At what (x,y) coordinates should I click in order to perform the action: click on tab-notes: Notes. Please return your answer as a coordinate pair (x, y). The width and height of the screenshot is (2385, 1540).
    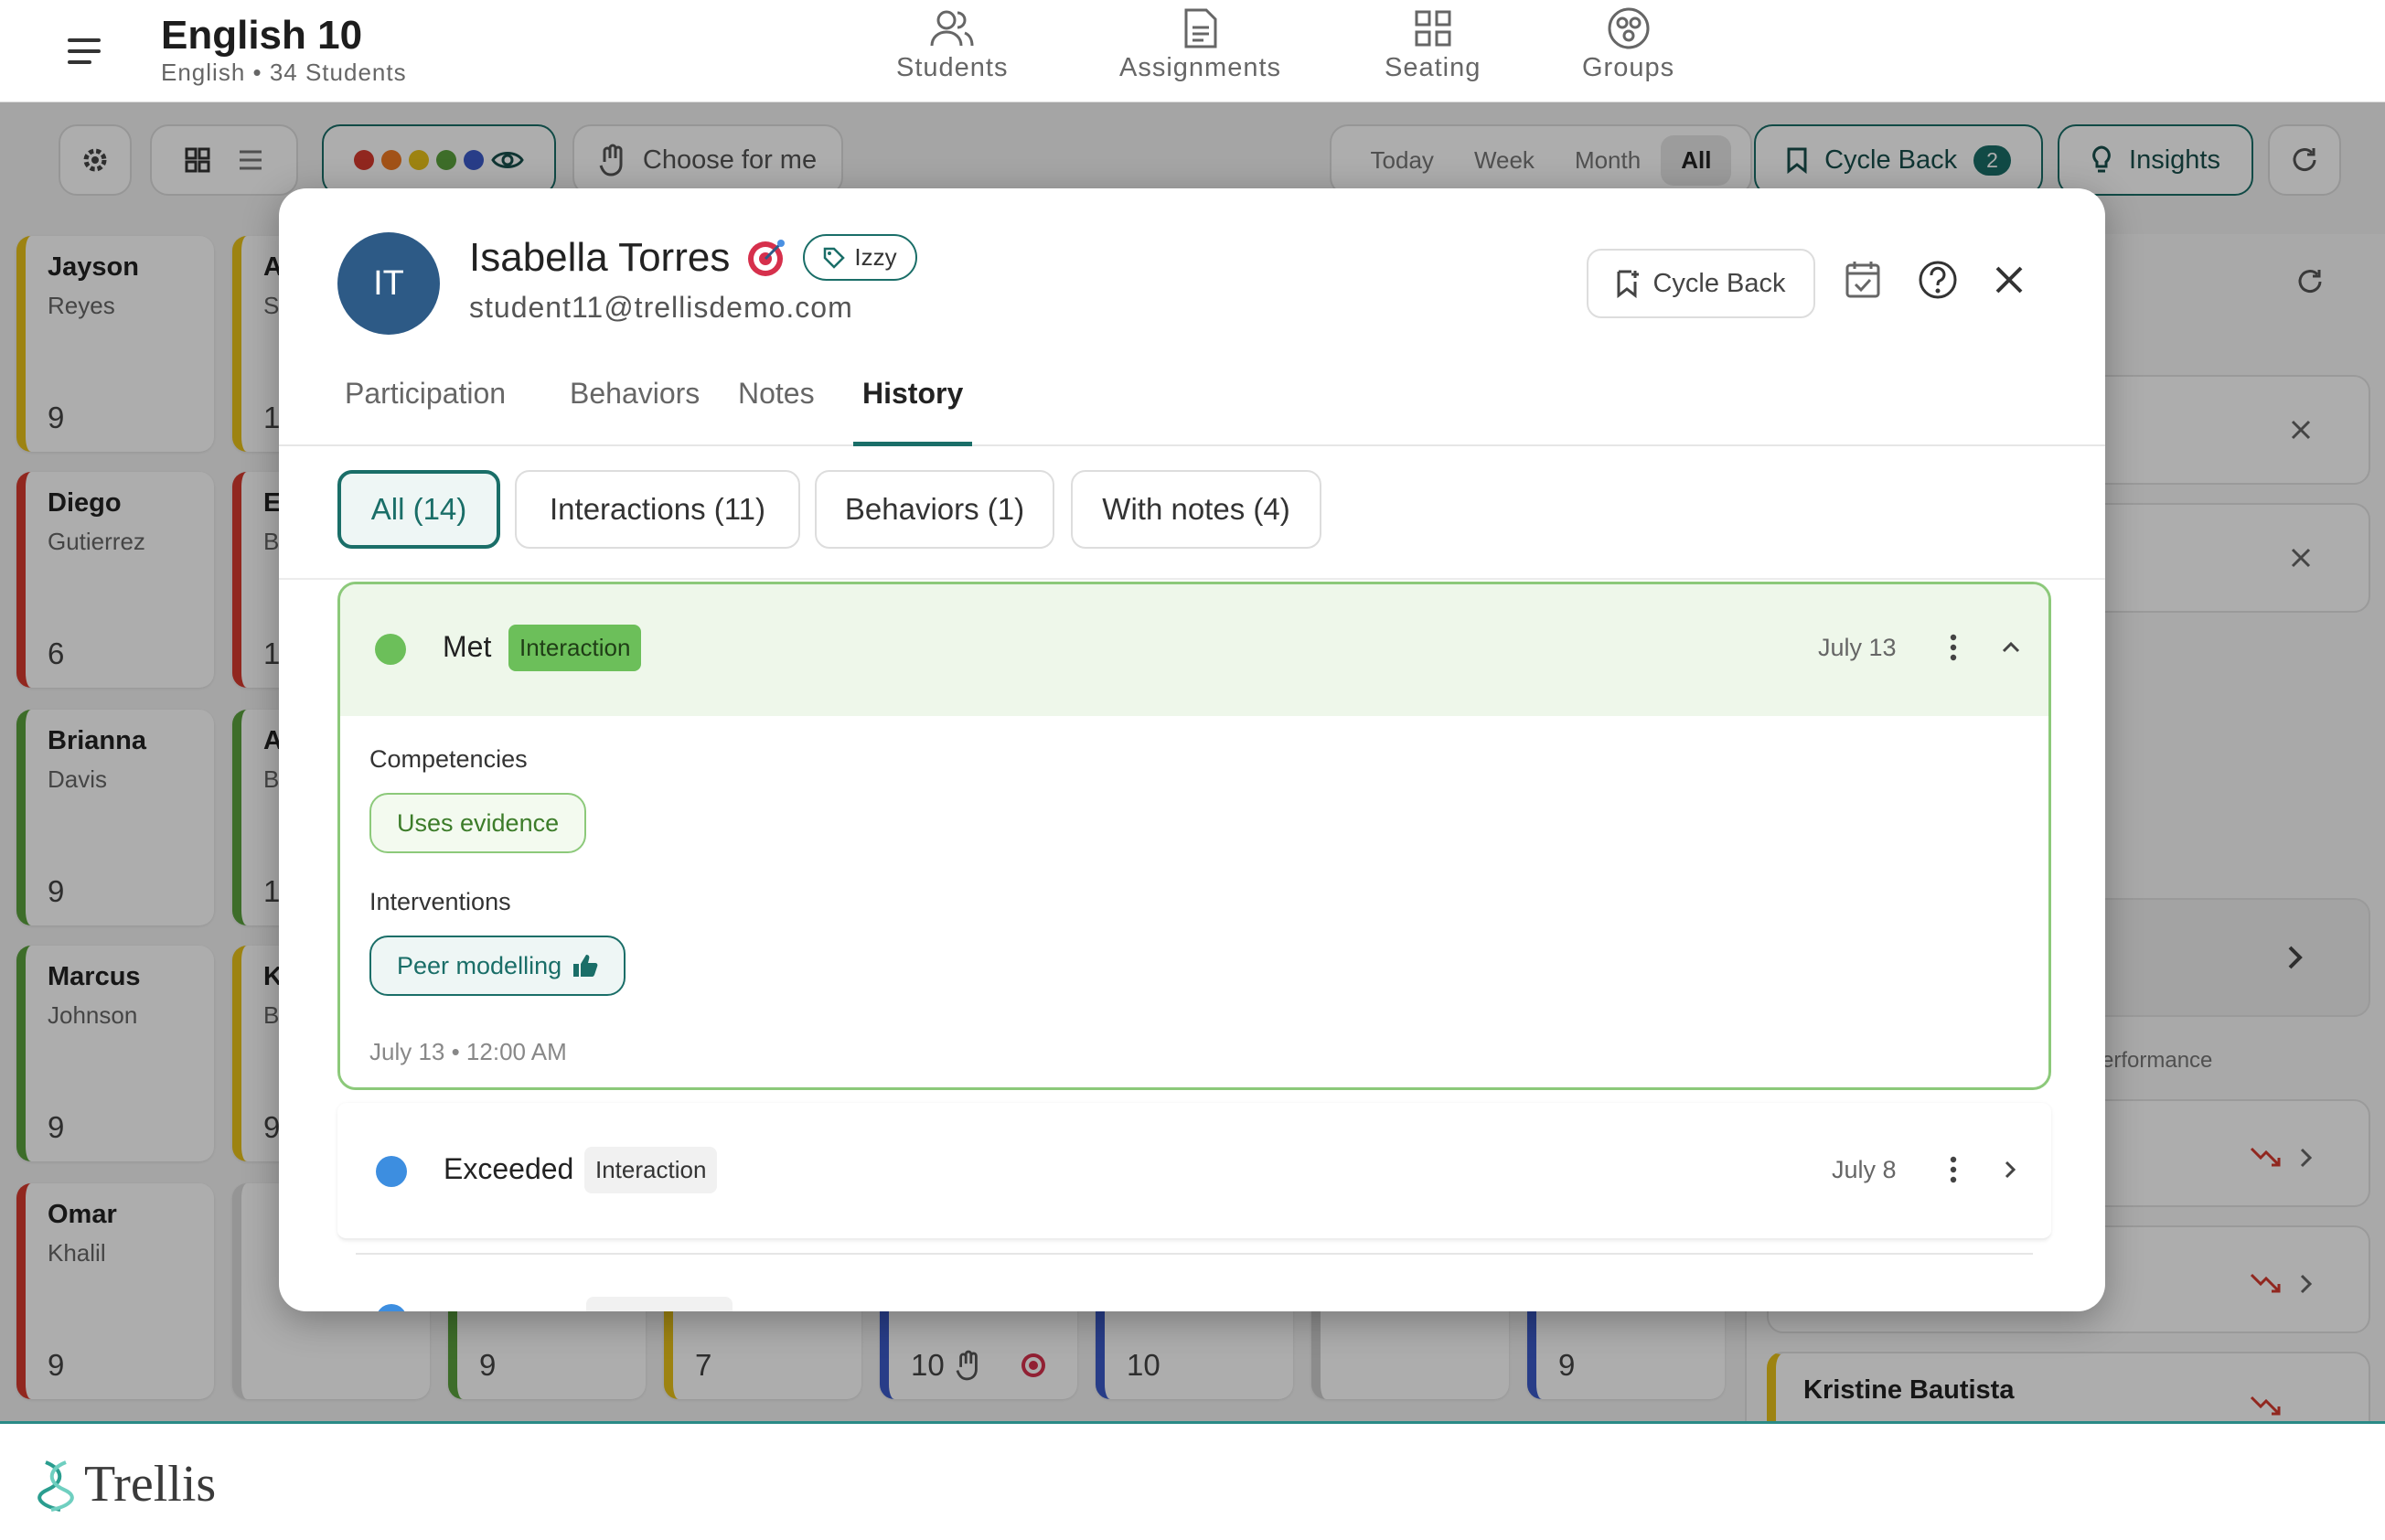
    Looking at the image, I should click on (777, 411).